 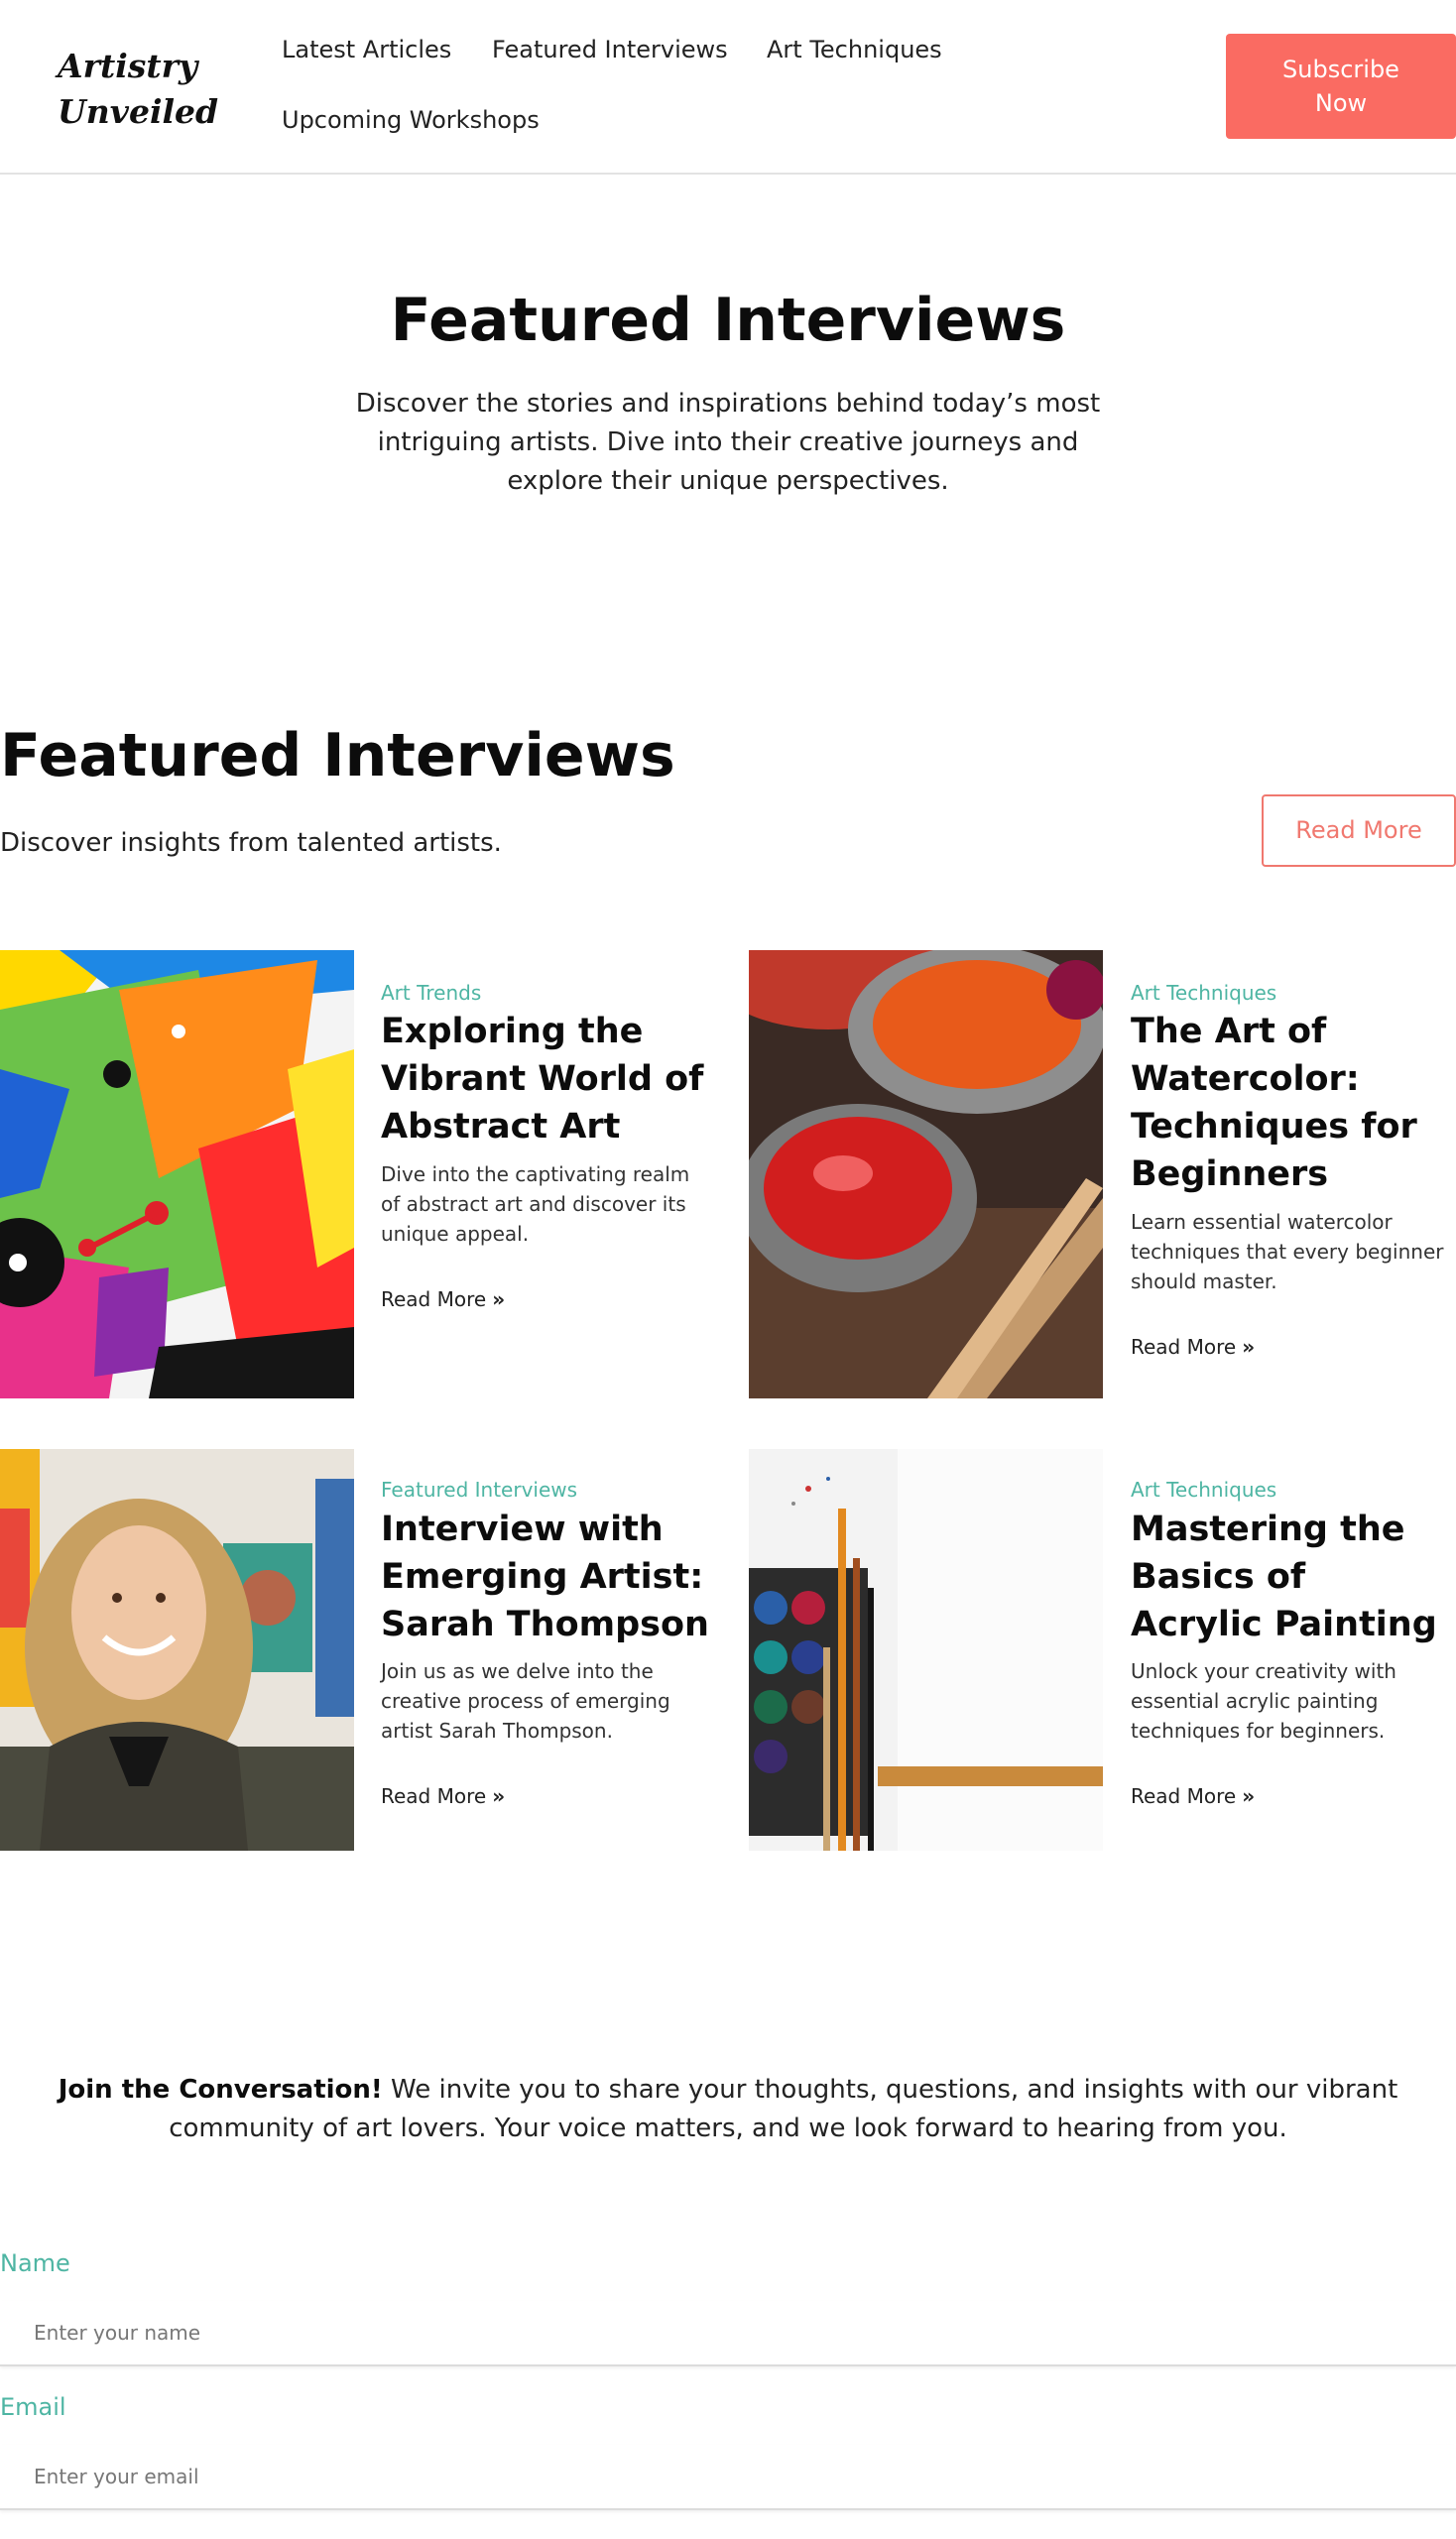 What do you see at coordinates (35, 2263) in the screenshot?
I see `name-label: Name` at bounding box center [35, 2263].